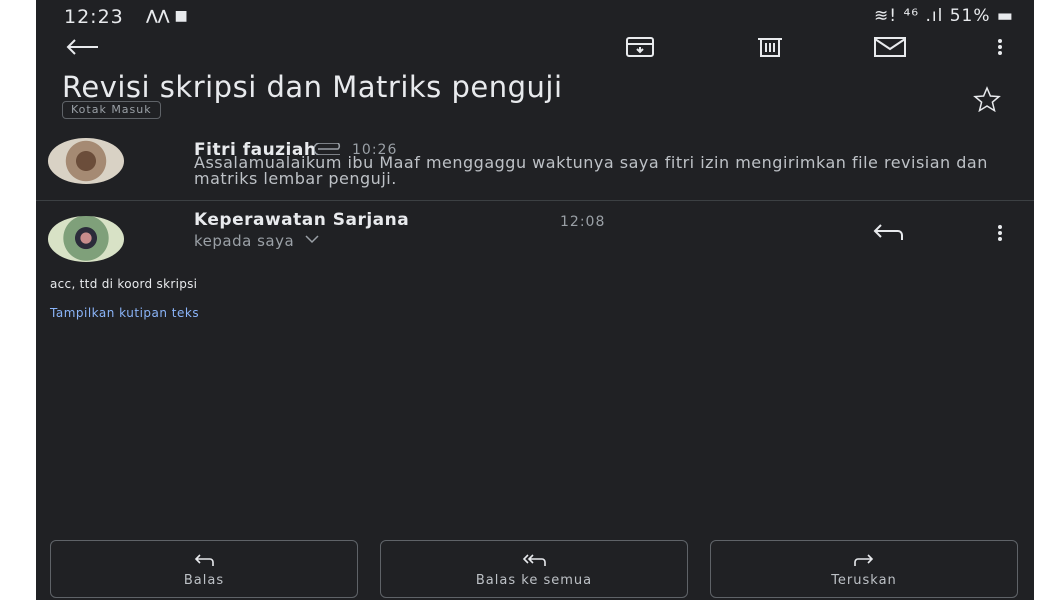  I want to click on message-more-button, so click(1000, 233).